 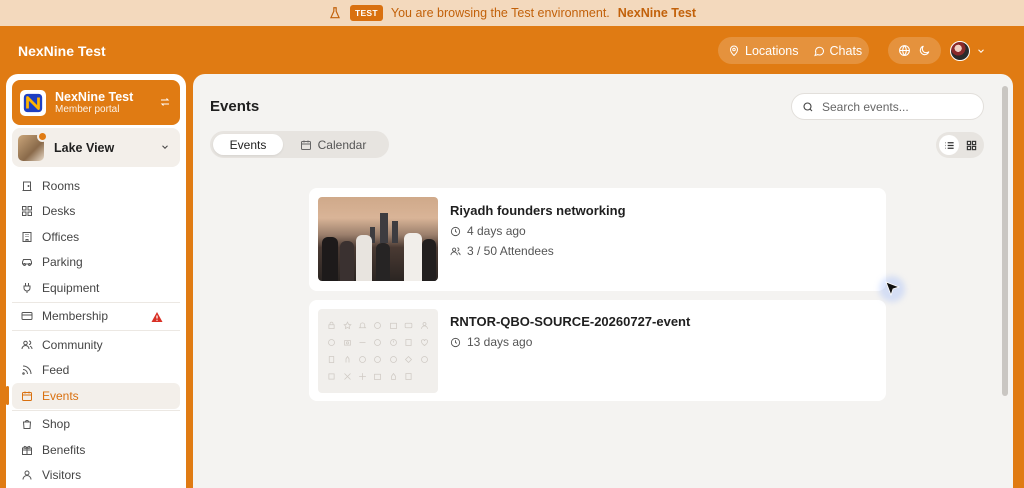 I want to click on avatar, so click(x=960, y=51).